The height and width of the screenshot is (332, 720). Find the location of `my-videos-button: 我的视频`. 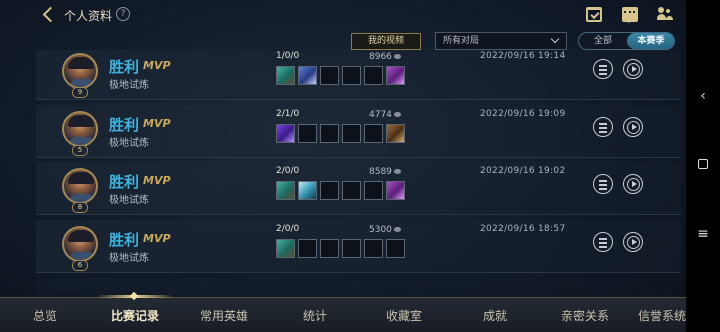

my-videos-button: 我的视频 is located at coordinates (386, 41).